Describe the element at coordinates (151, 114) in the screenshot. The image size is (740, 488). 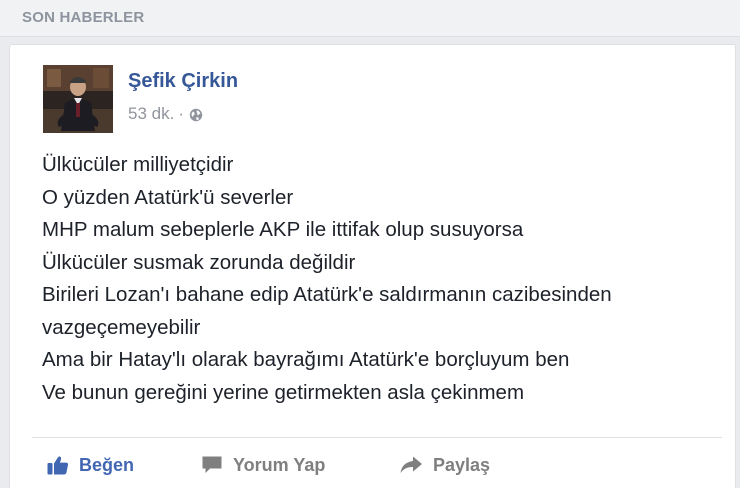
I see `post-timestamp: 53 dk.` at that location.